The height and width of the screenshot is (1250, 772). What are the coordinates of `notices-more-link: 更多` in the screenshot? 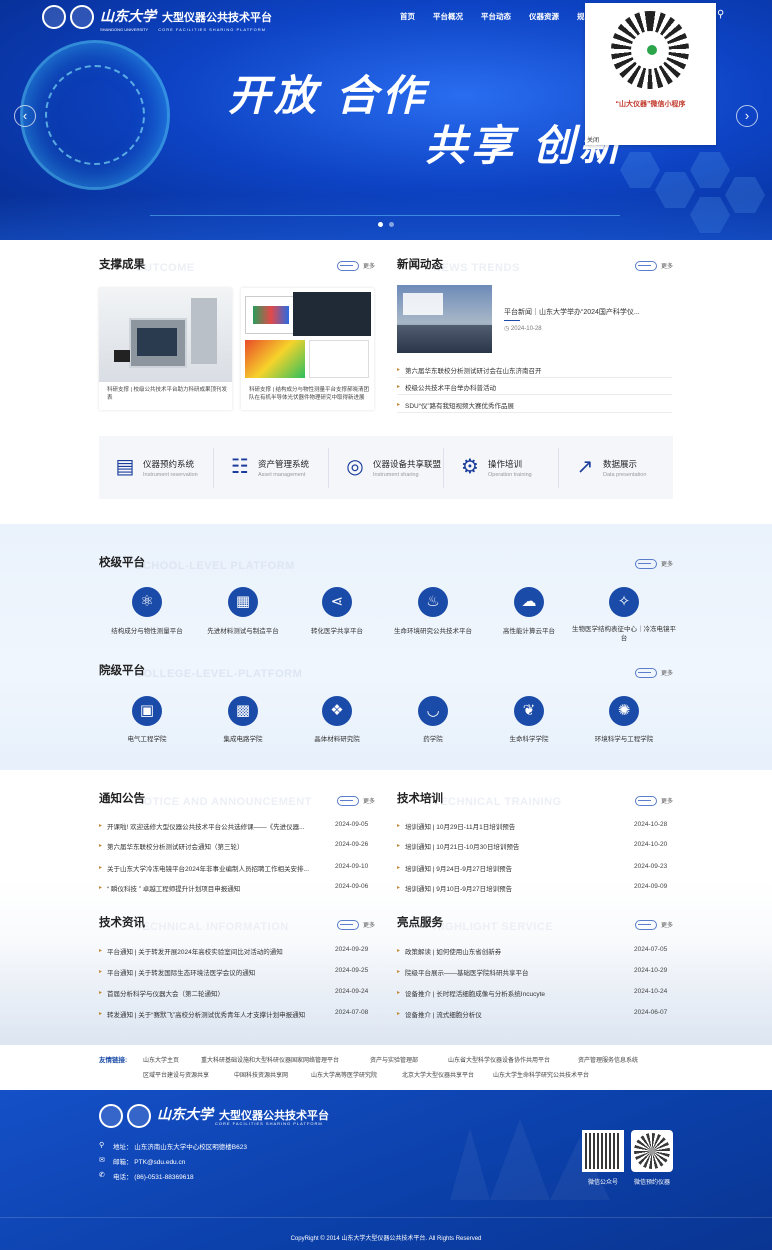 It's located at (356, 801).